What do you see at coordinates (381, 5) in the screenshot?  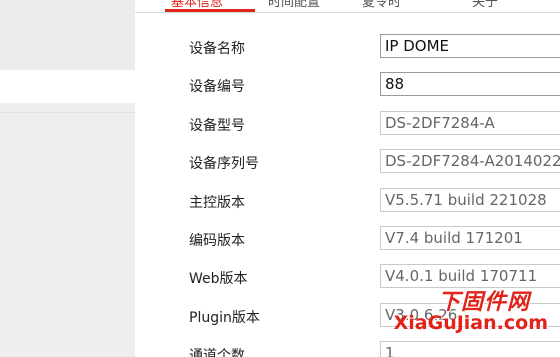 I see `tab-dst: 夏令时` at bounding box center [381, 5].